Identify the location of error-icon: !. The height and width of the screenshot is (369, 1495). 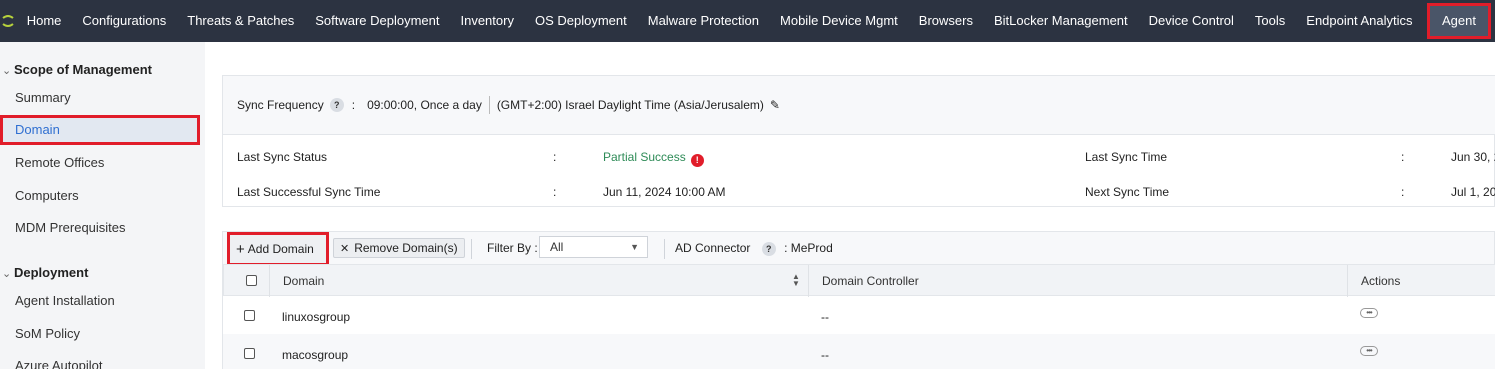
(697, 160).